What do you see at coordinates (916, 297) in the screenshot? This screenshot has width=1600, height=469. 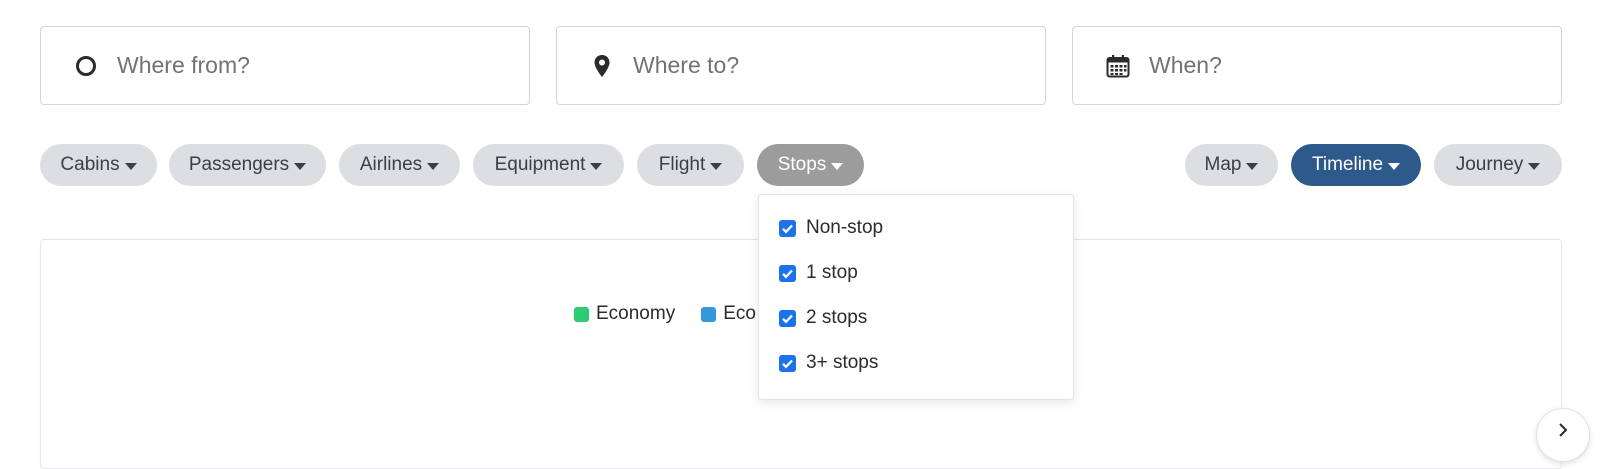 I see `stops-dropdown: Non-stop 1 stop 2 stops 3+ stops` at bounding box center [916, 297].